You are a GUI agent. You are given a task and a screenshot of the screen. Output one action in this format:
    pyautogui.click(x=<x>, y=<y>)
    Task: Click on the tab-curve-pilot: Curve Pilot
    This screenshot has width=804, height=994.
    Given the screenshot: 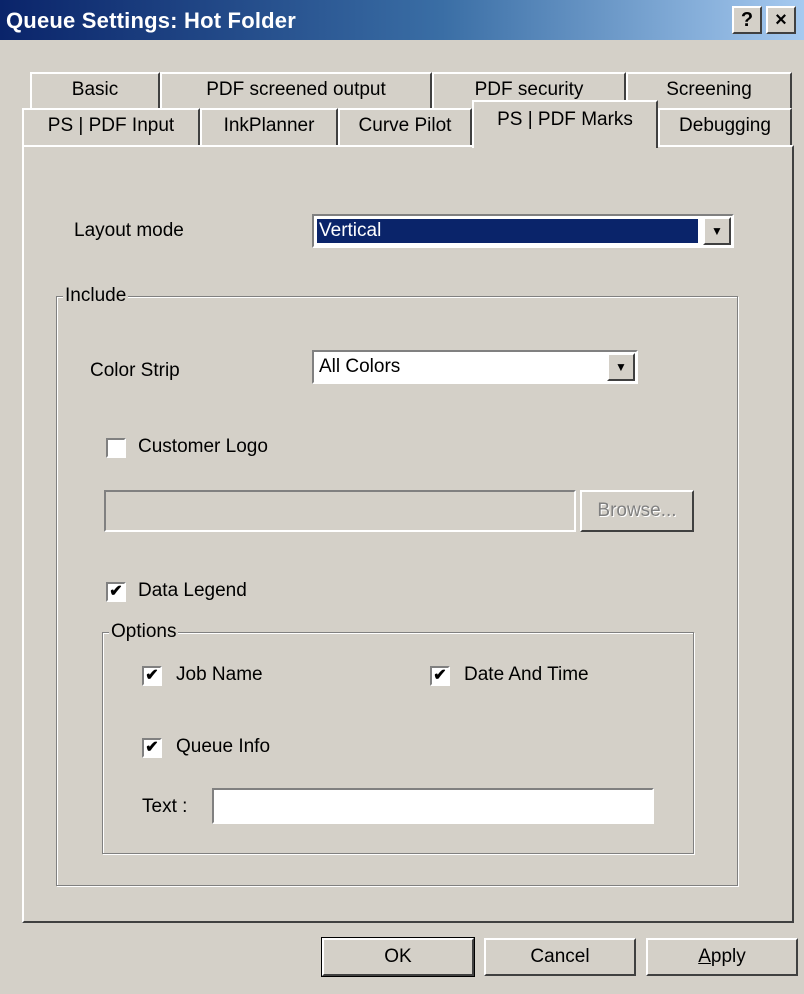 What is the action you would take?
    pyautogui.click(x=405, y=127)
    